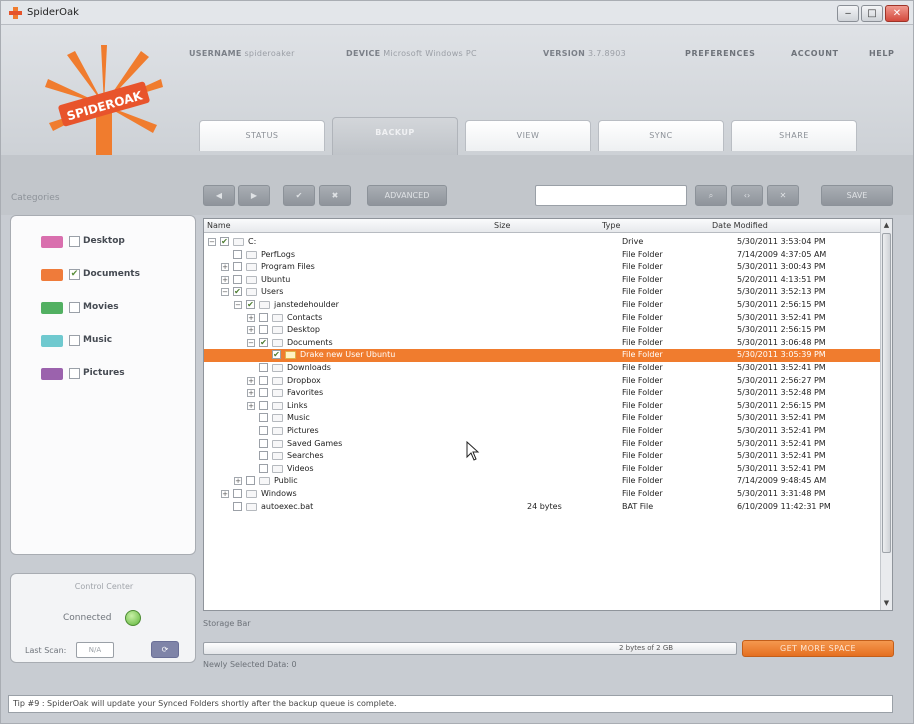 Image resolution: width=914 pixels, height=724 pixels. What do you see at coordinates (848, 13) in the screenshot?
I see `minimize-button: ‒` at bounding box center [848, 13].